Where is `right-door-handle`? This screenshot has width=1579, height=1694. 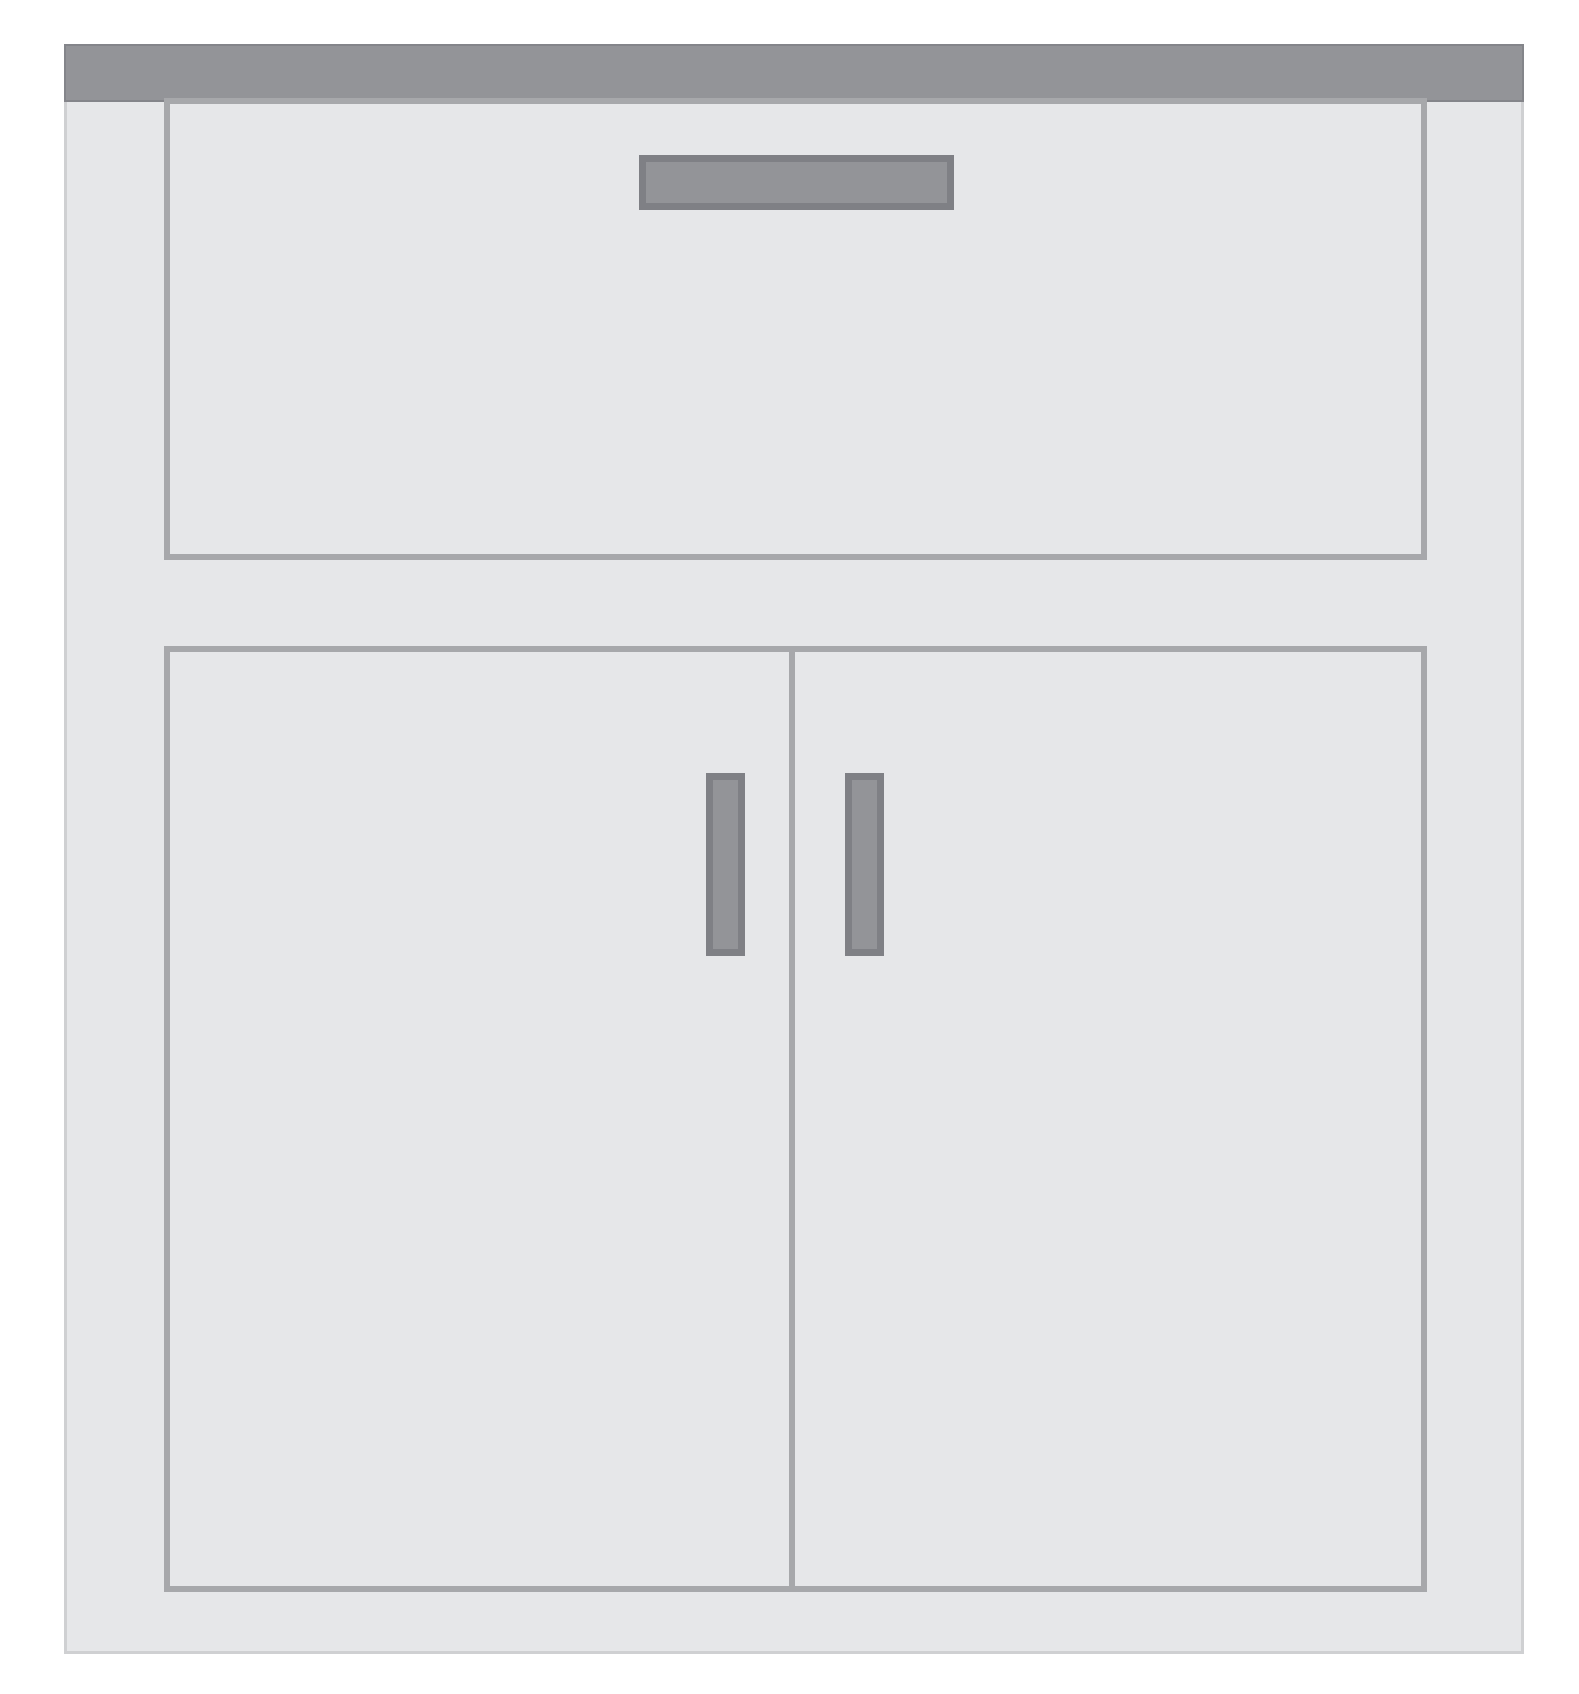
right-door-handle is located at coordinates (864, 864).